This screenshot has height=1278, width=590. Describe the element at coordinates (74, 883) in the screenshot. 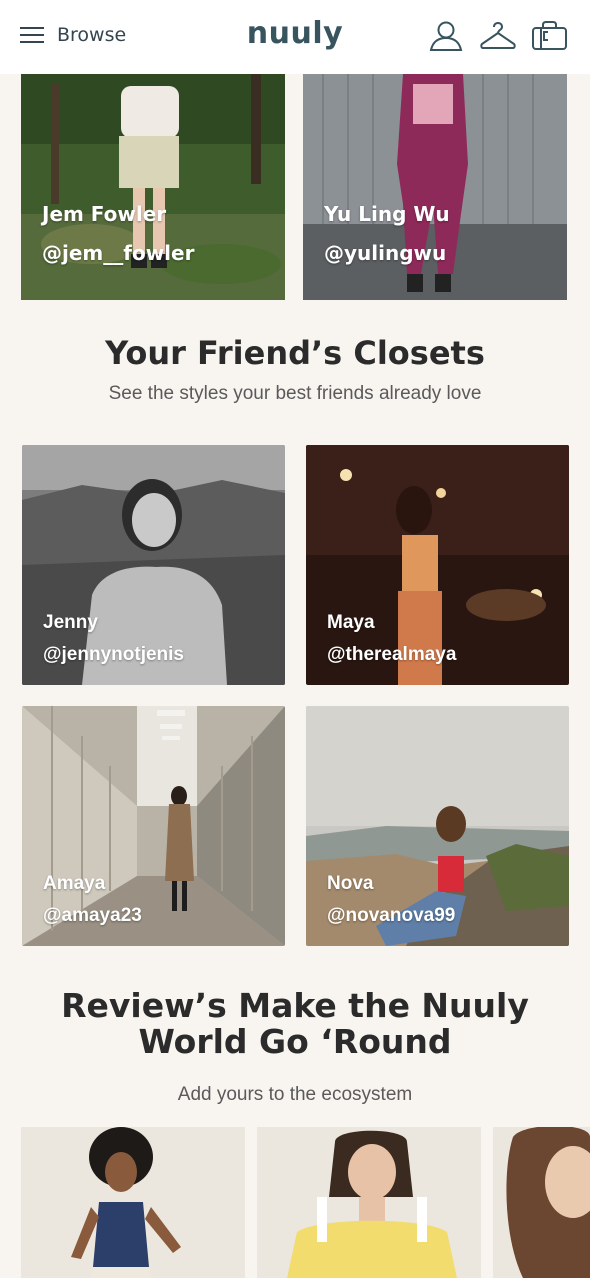

I see `friend-name: Amaya` at that location.